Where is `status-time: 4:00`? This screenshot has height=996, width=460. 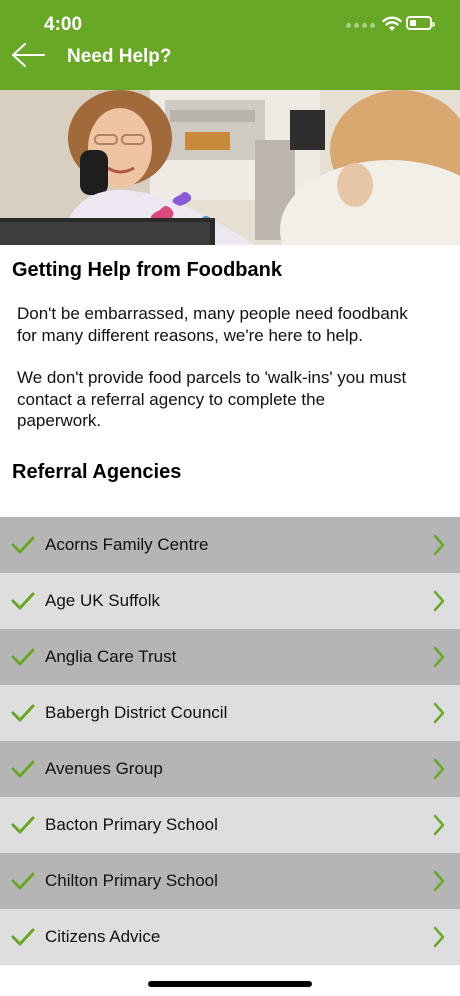 status-time: 4:00 is located at coordinates (63, 24).